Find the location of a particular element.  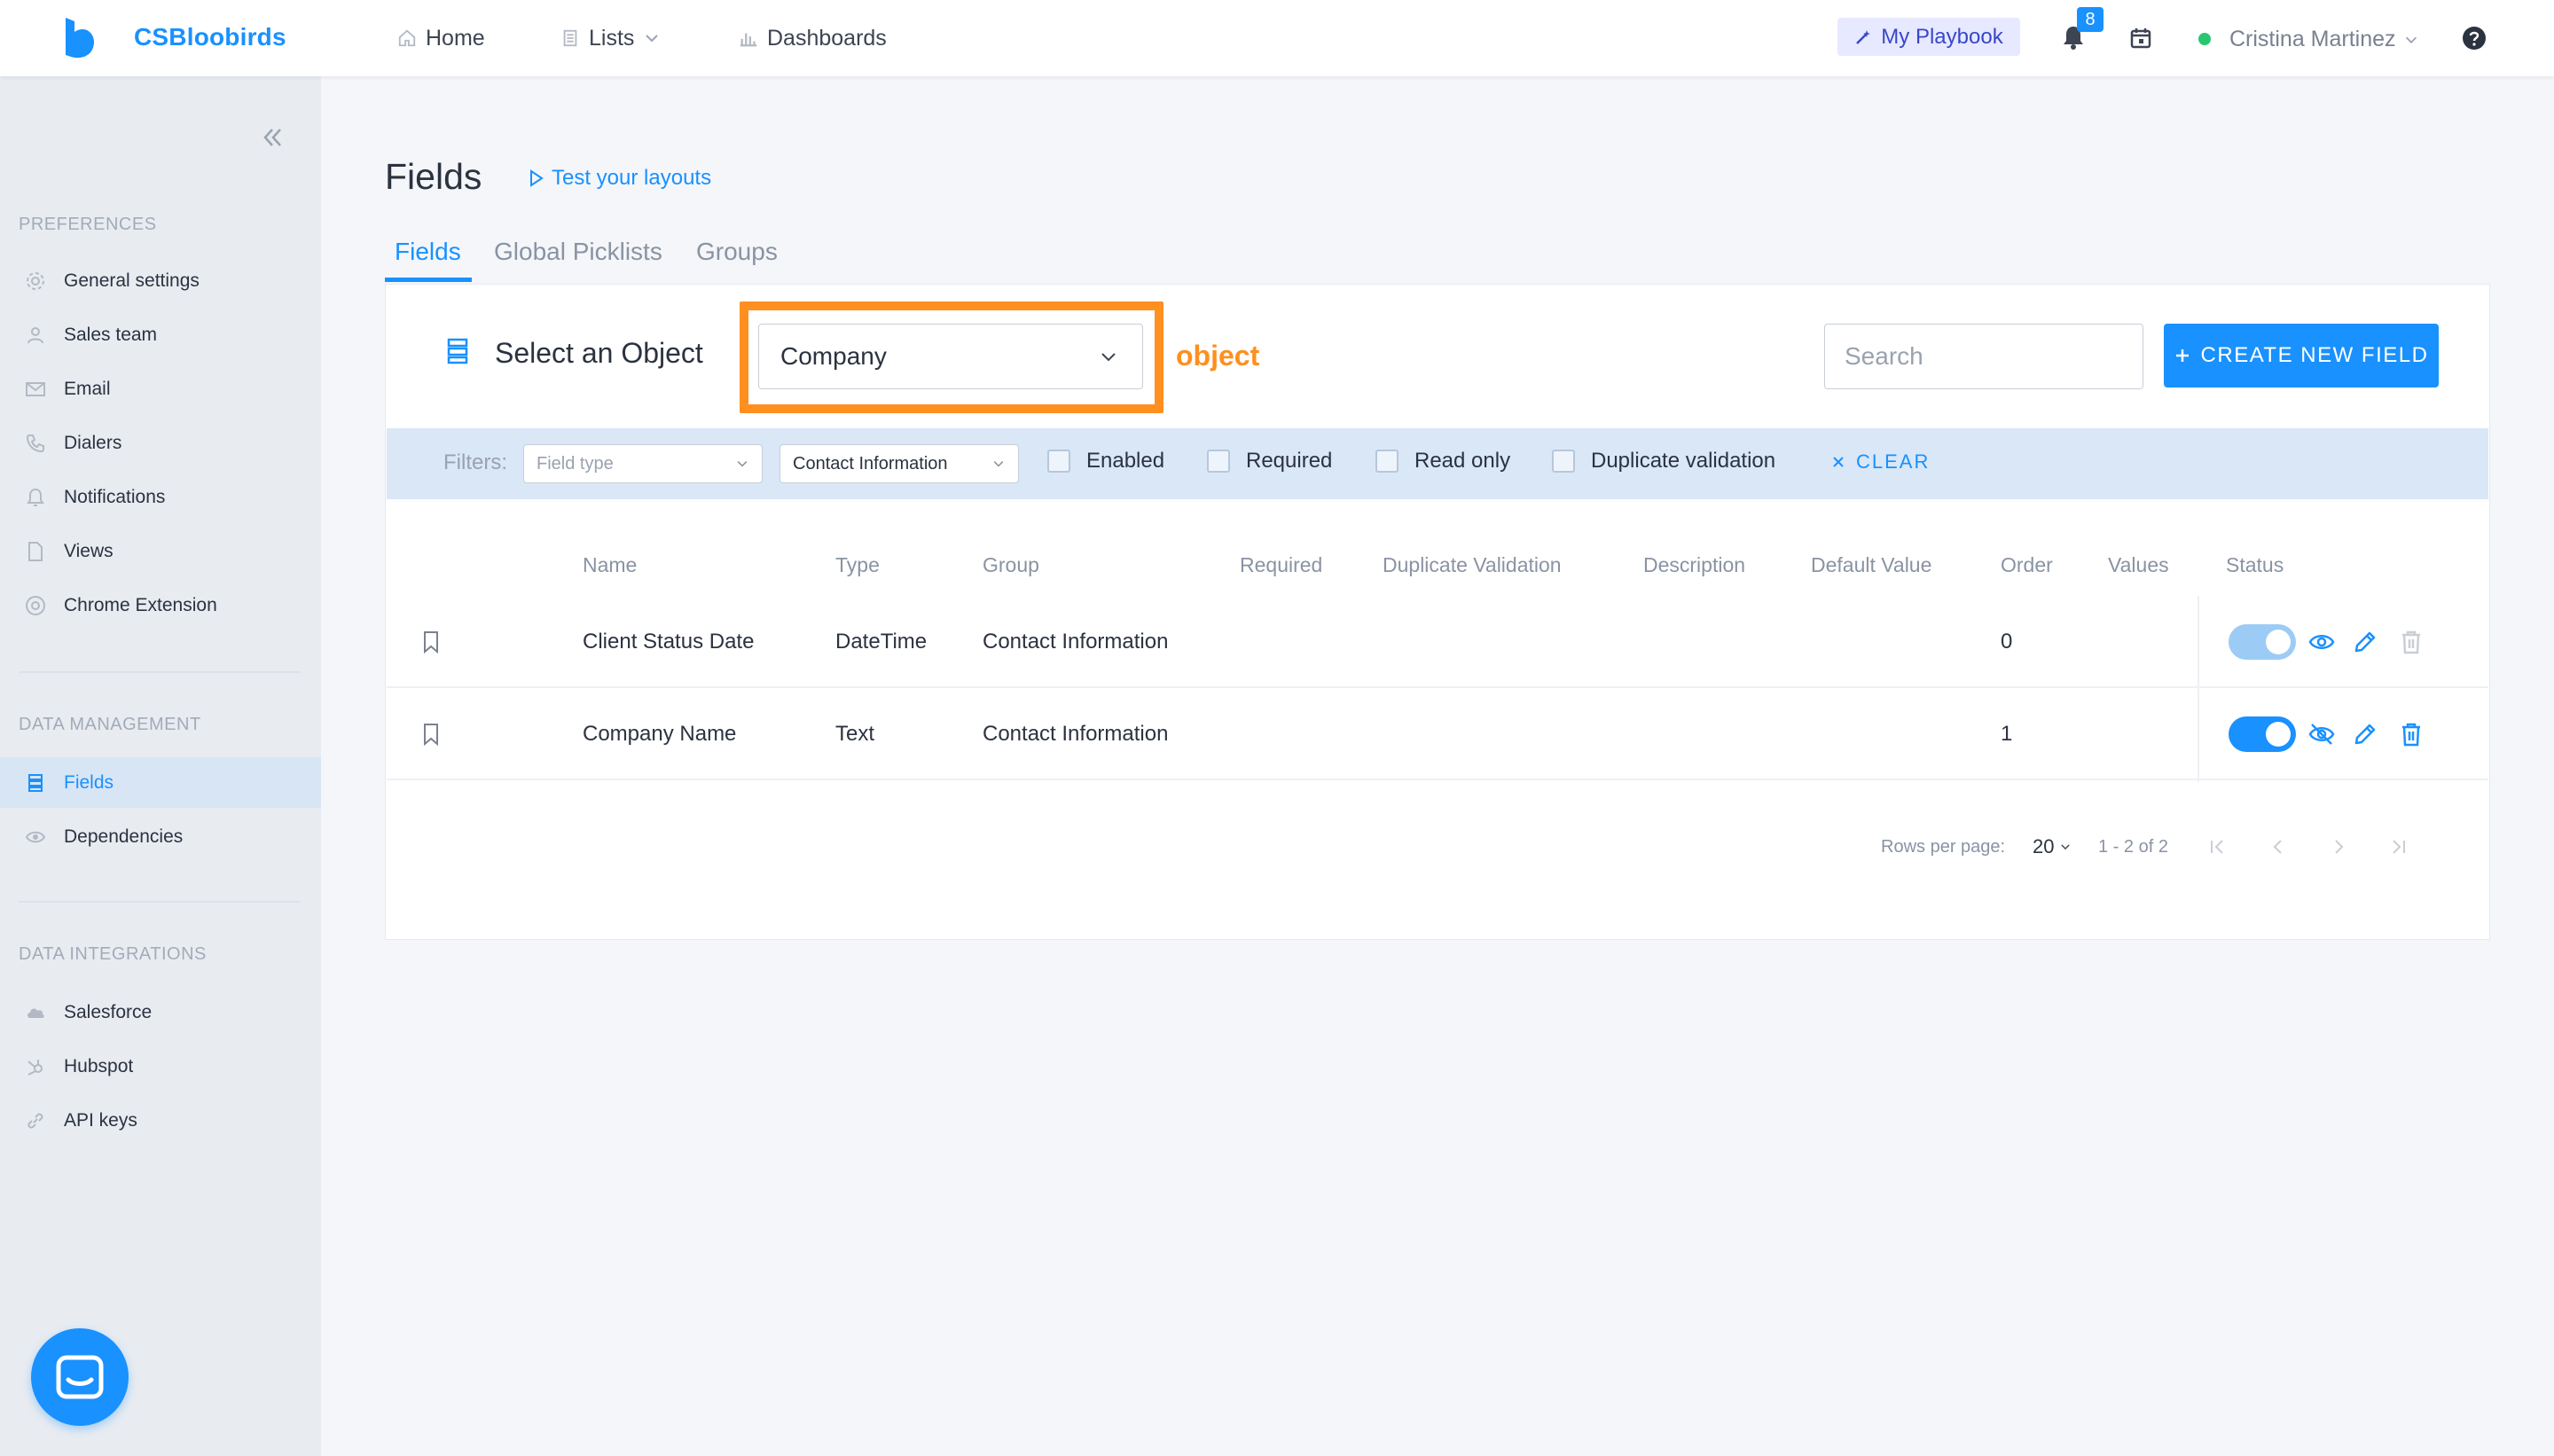

calendar-icon is located at coordinates (2140, 38).